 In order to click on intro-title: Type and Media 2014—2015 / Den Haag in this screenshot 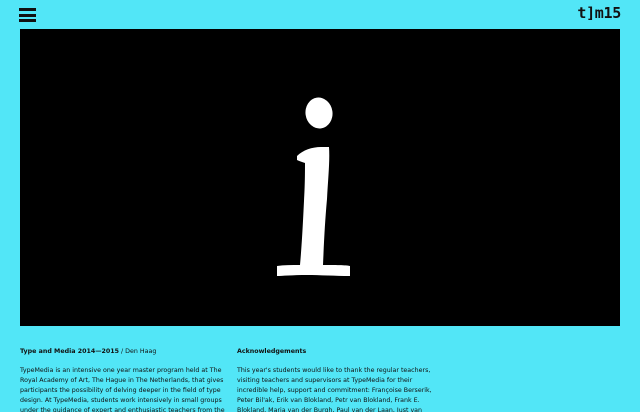, I will do `click(123, 352)`.